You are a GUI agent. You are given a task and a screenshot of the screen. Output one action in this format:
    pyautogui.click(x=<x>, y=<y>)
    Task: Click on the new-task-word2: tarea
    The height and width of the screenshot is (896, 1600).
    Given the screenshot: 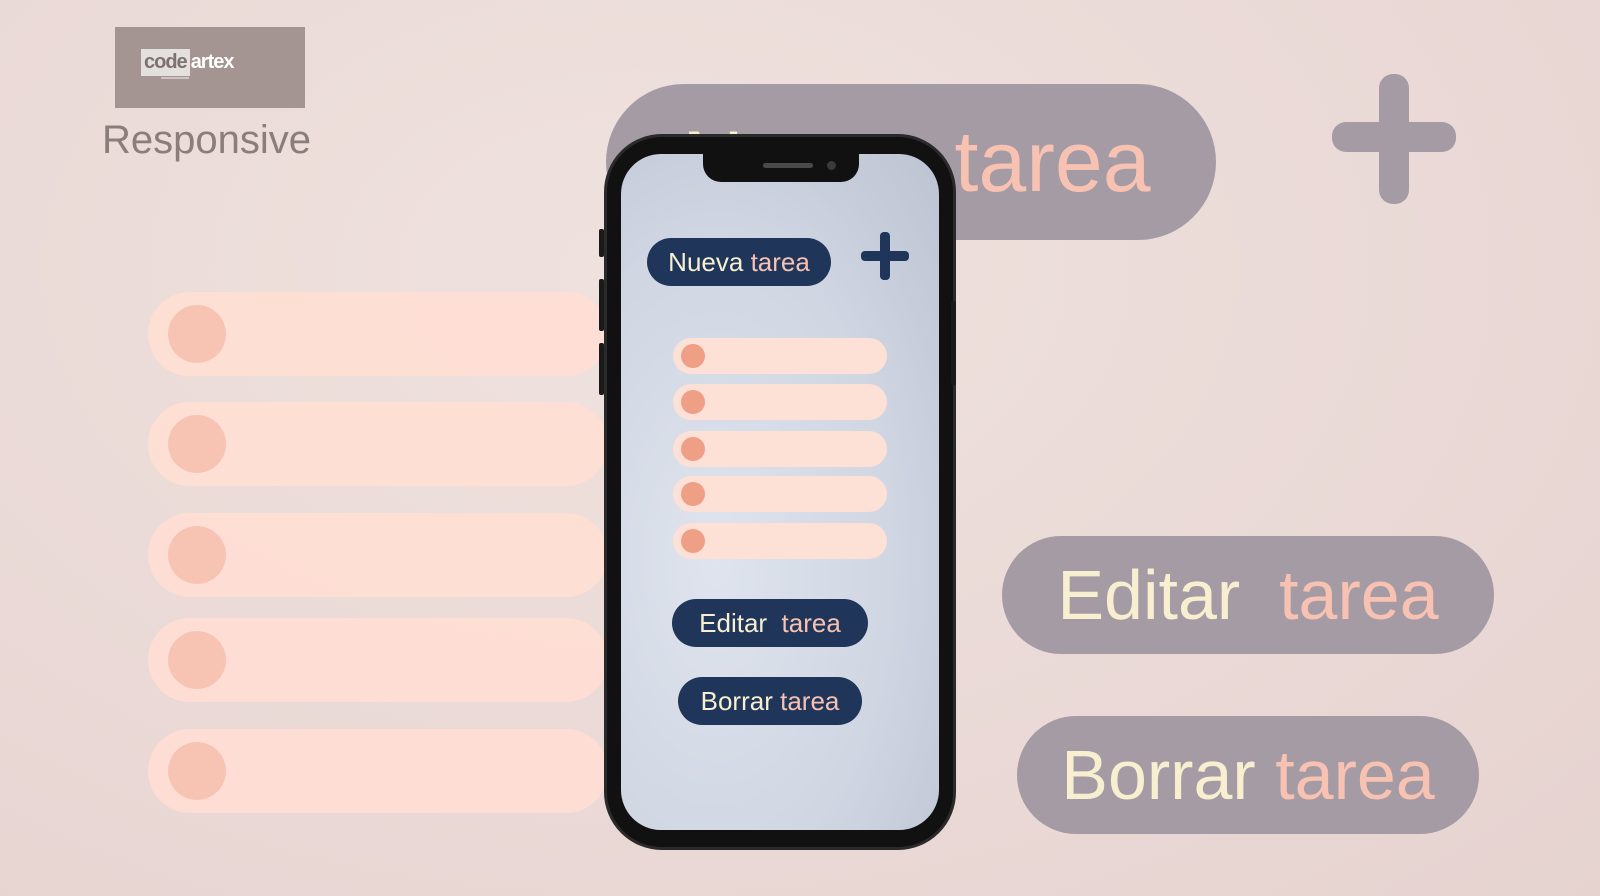 What is the action you would take?
    pyautogui.click(x=780, y=261)
    